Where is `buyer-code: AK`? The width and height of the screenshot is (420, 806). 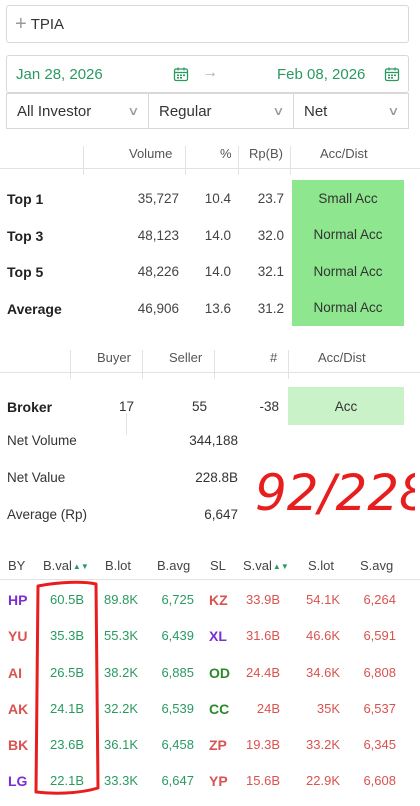 buyer-code: AK is located at coordinates (18, 709).